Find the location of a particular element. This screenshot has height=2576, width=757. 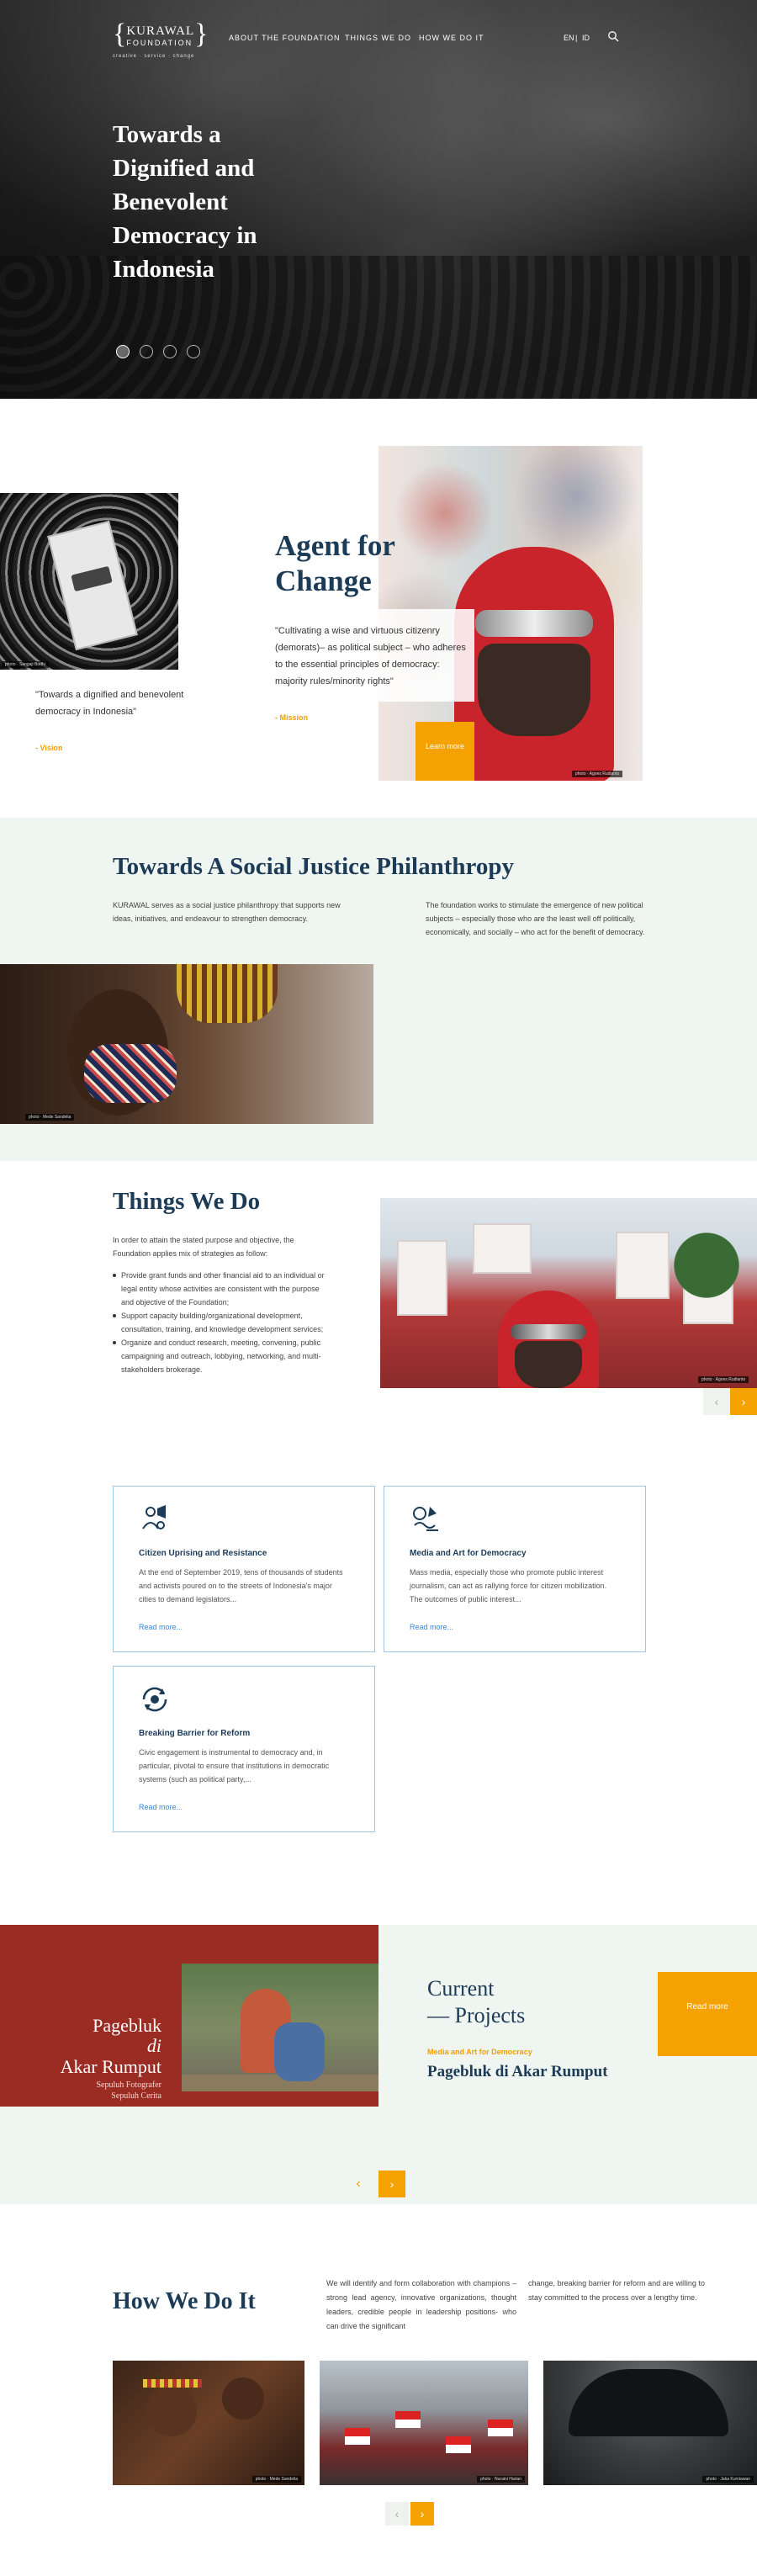

megaphone-people-icon is located at coordinates (155, 1519).